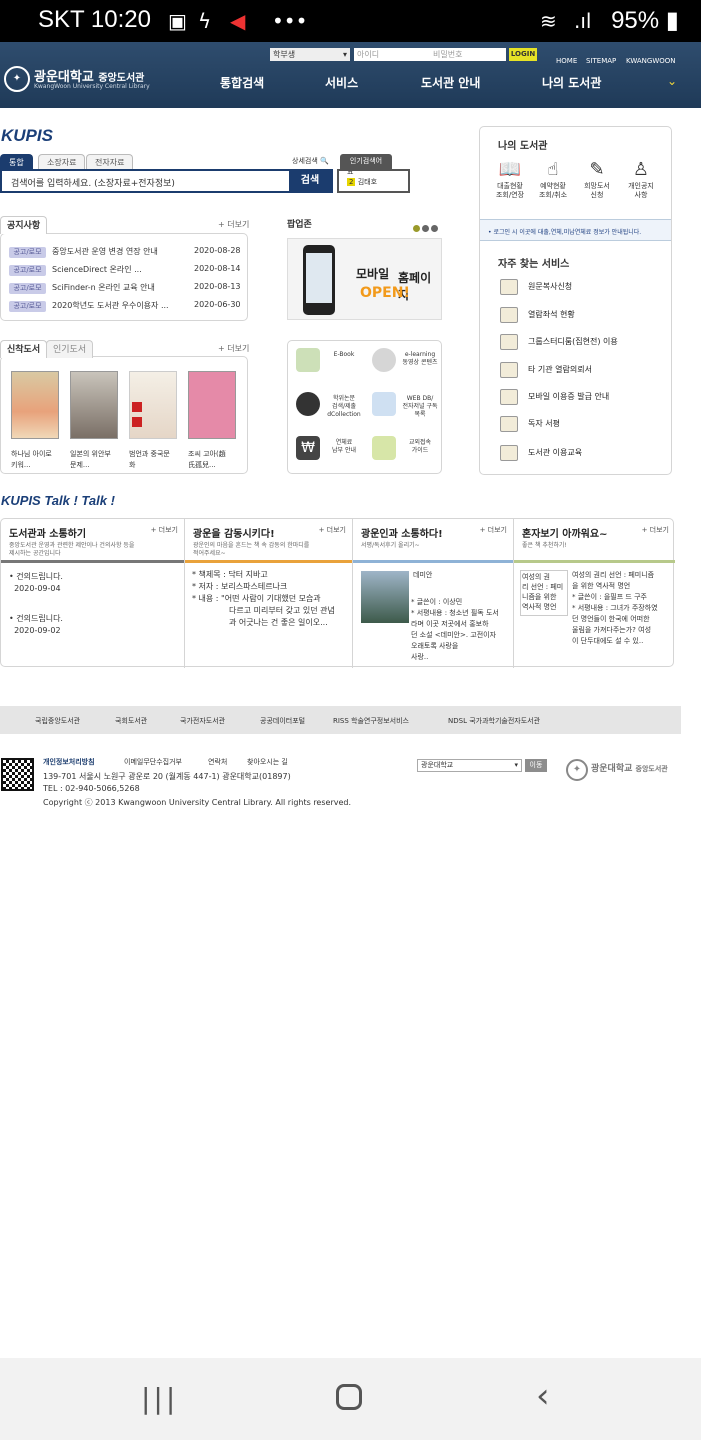  Describe the element at coordinates (238, 21) in the screenshot. I see `megaphone-icon: ◀` at that location.